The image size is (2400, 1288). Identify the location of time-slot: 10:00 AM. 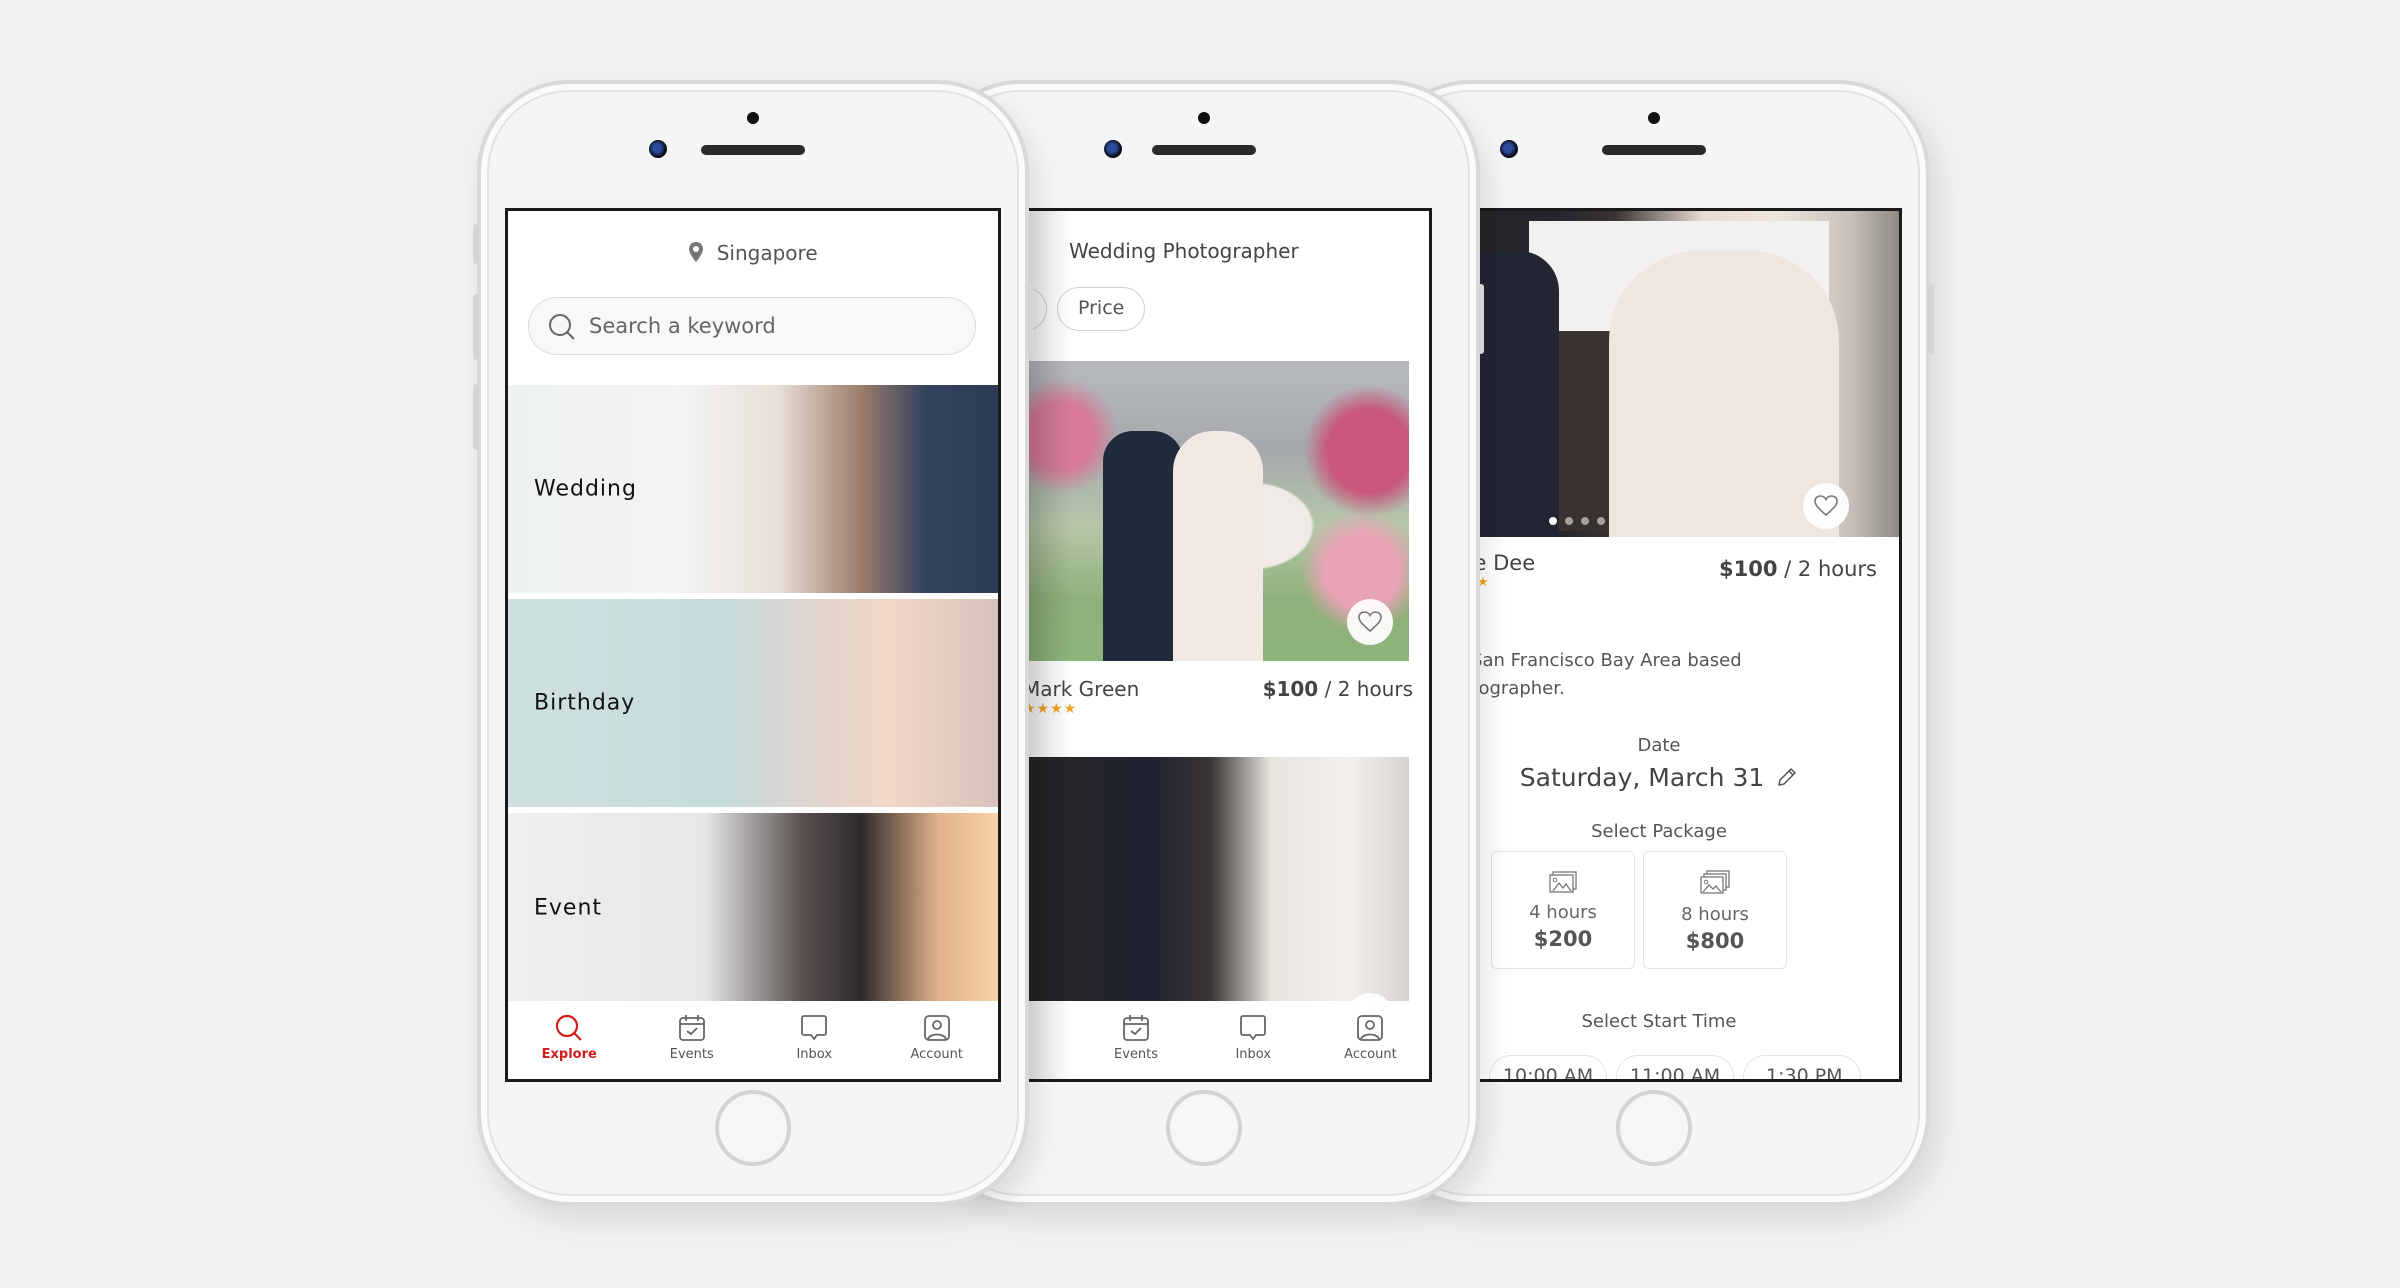
(1548, 1067).